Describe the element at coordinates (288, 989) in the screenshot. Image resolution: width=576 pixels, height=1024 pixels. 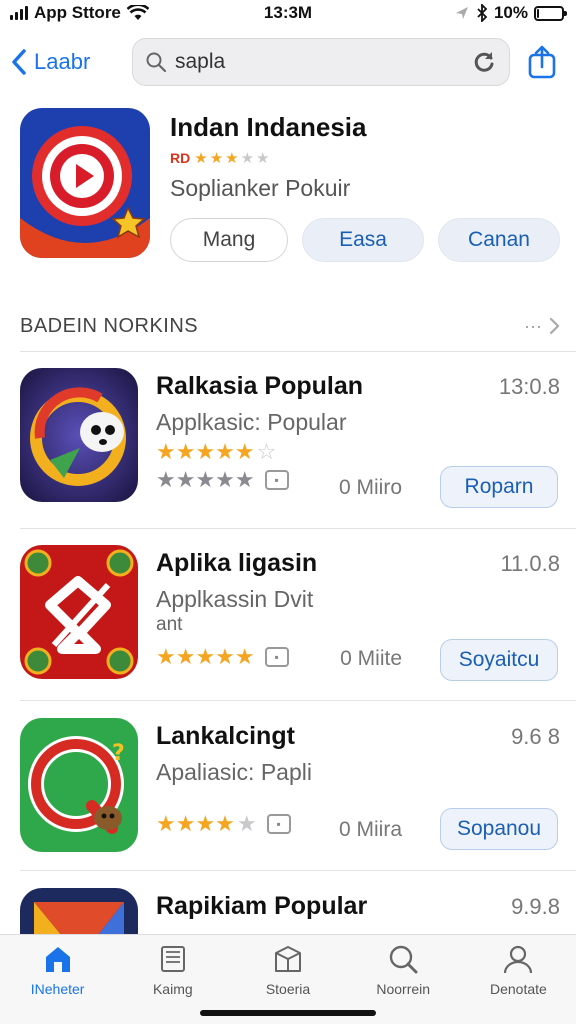
I see `tab-label: Stoeria` at that location.